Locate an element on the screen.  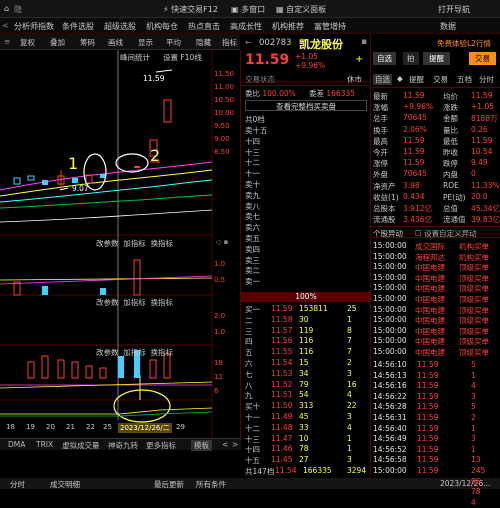
buy-level-row: 四 11.56 116 7 is located at coordinates (306, 340).